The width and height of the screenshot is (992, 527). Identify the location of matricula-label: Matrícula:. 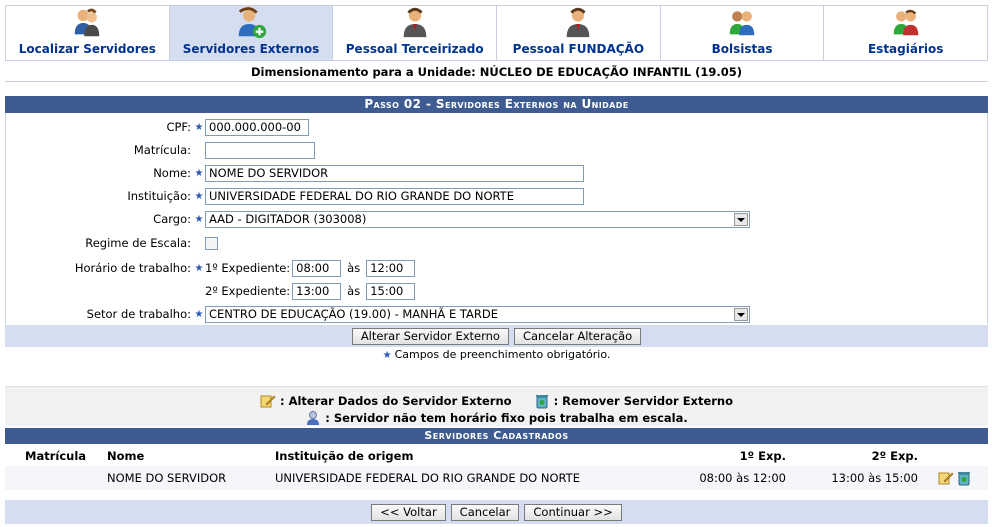
(162, 150).